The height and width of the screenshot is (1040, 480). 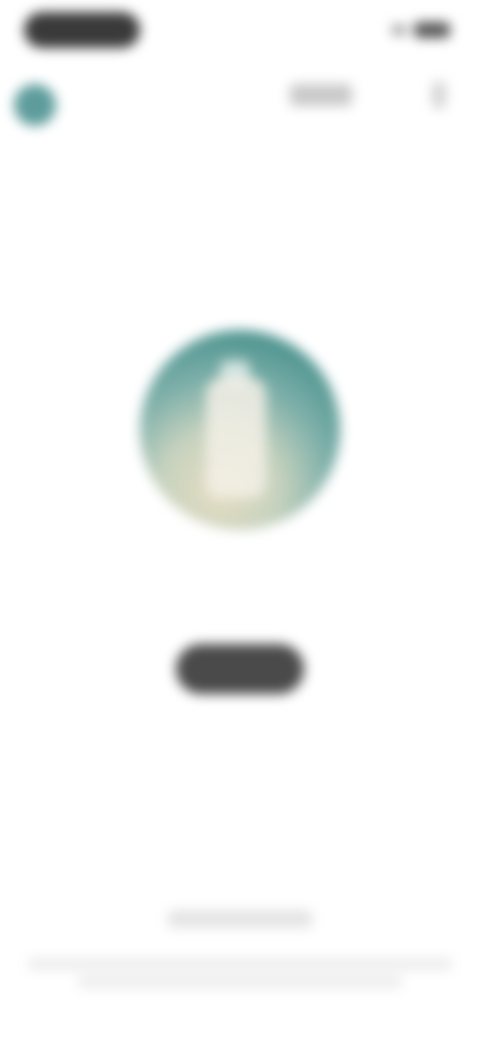 I want to click on primary-cta-button, so click(x=240, y=669).